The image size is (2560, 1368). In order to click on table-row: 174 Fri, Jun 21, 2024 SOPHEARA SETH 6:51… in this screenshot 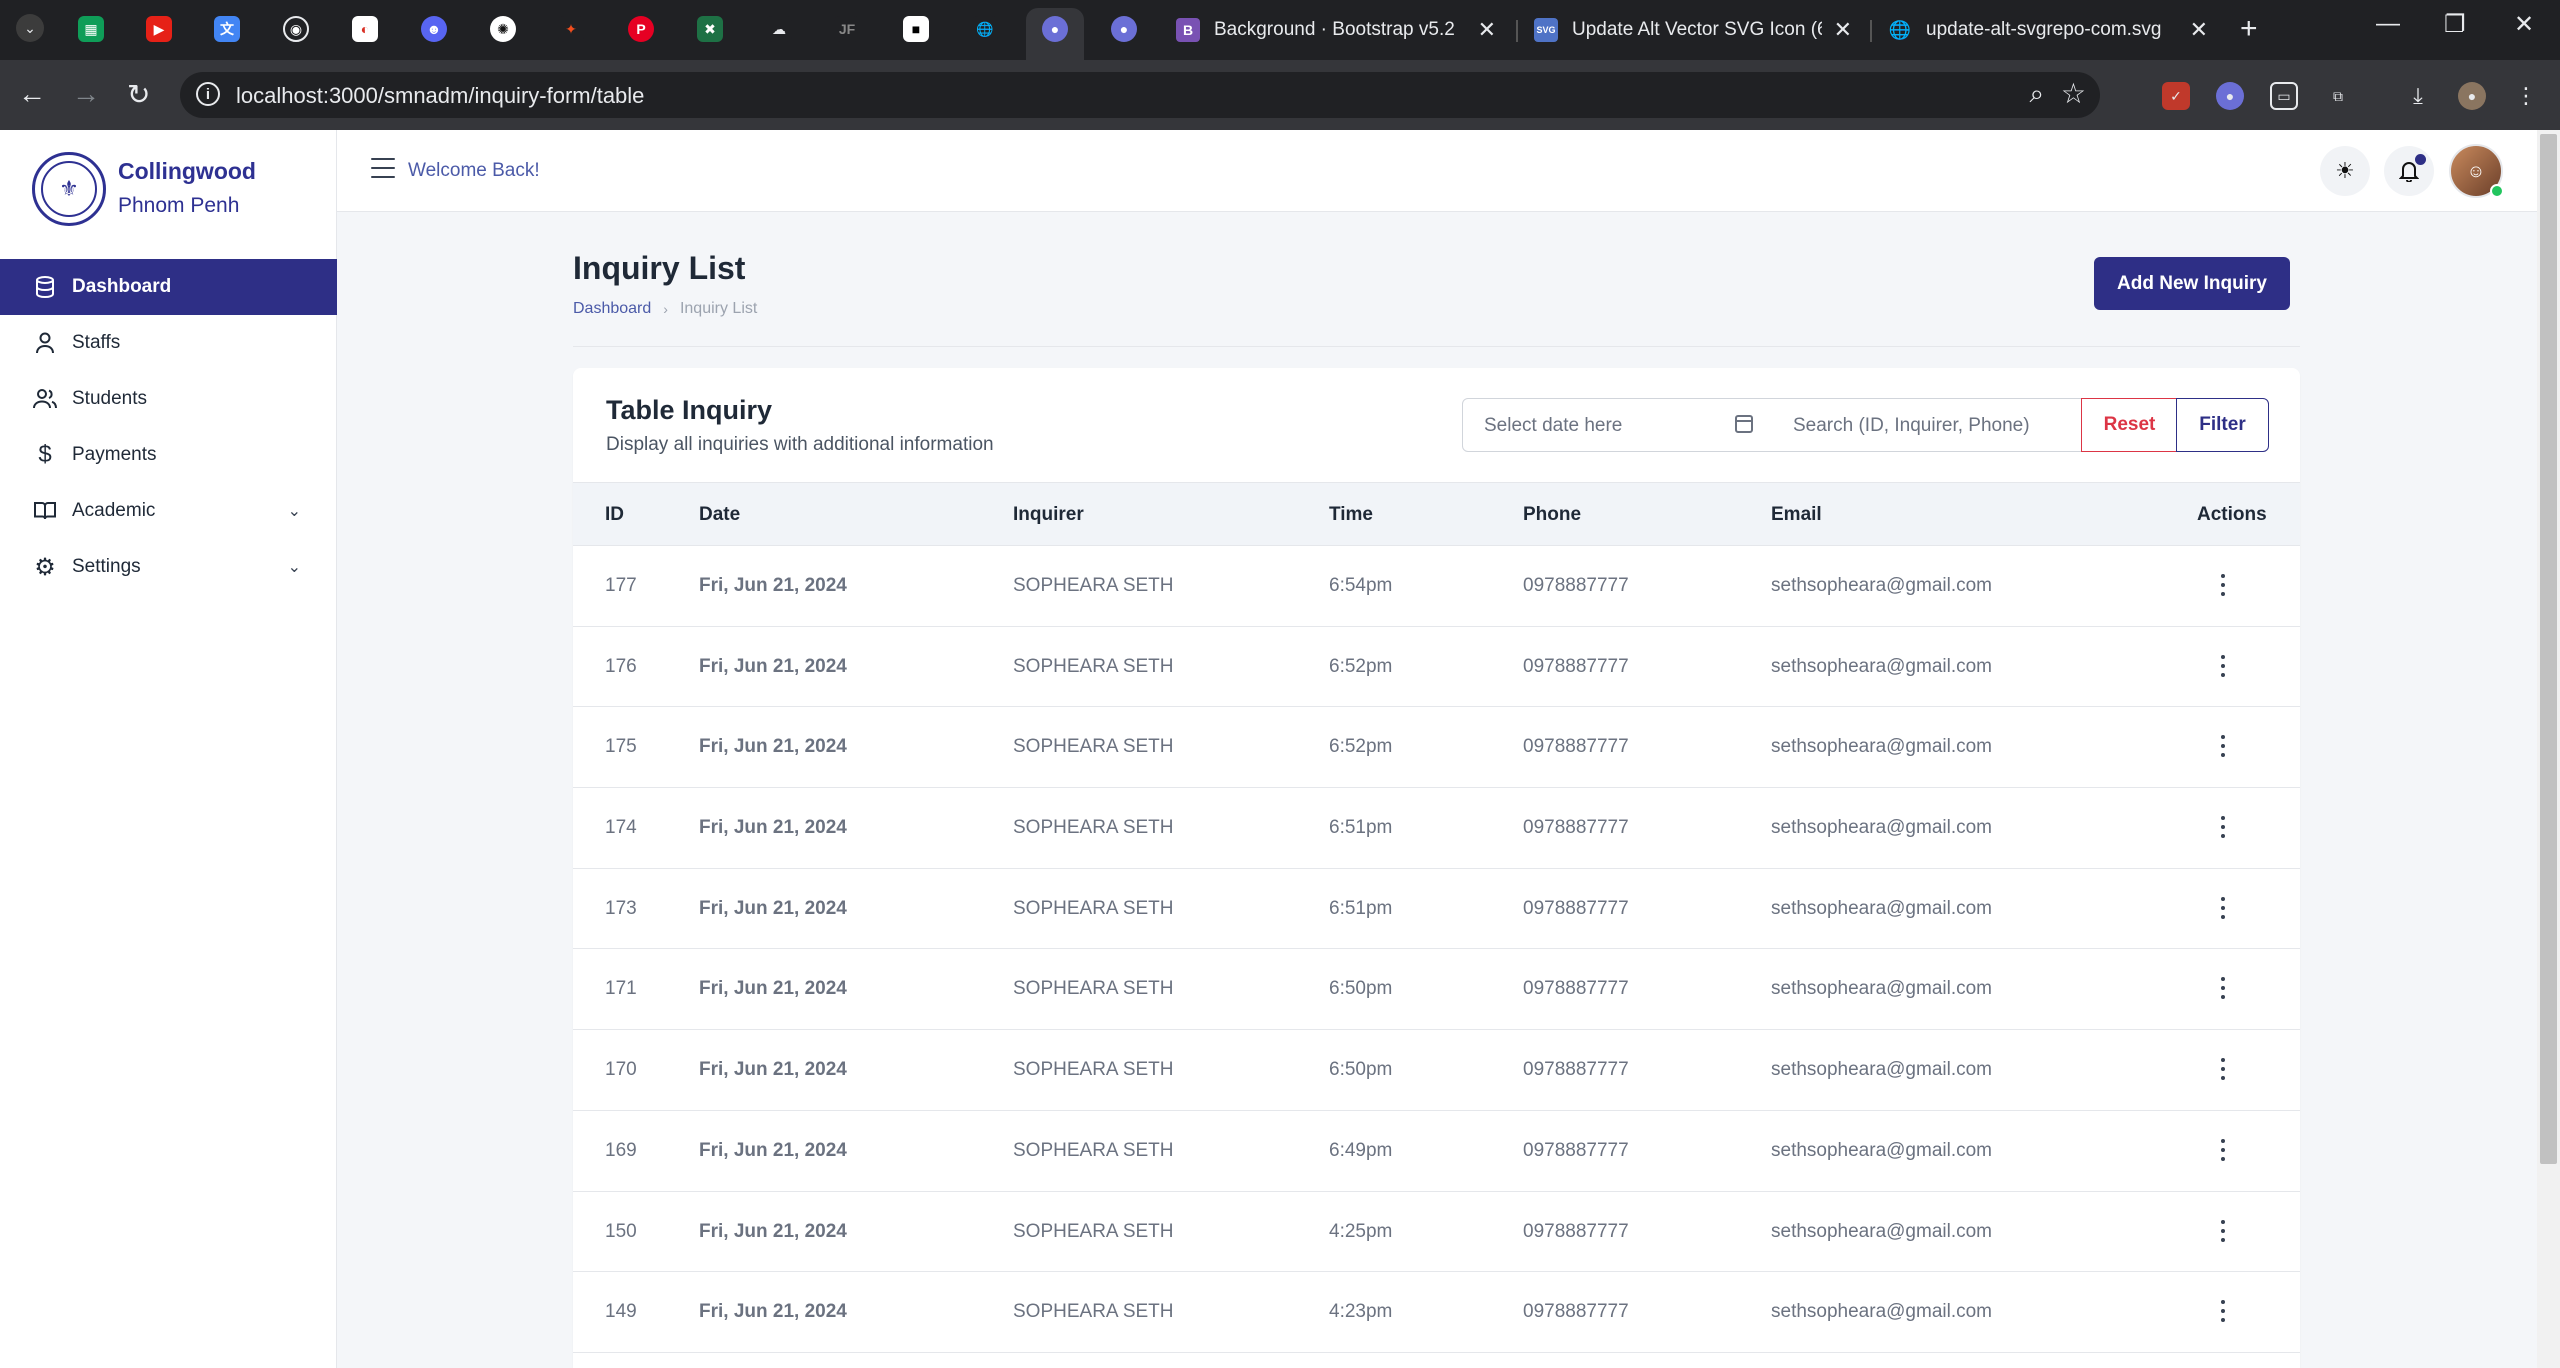, I will do `click(1436, 828)`.